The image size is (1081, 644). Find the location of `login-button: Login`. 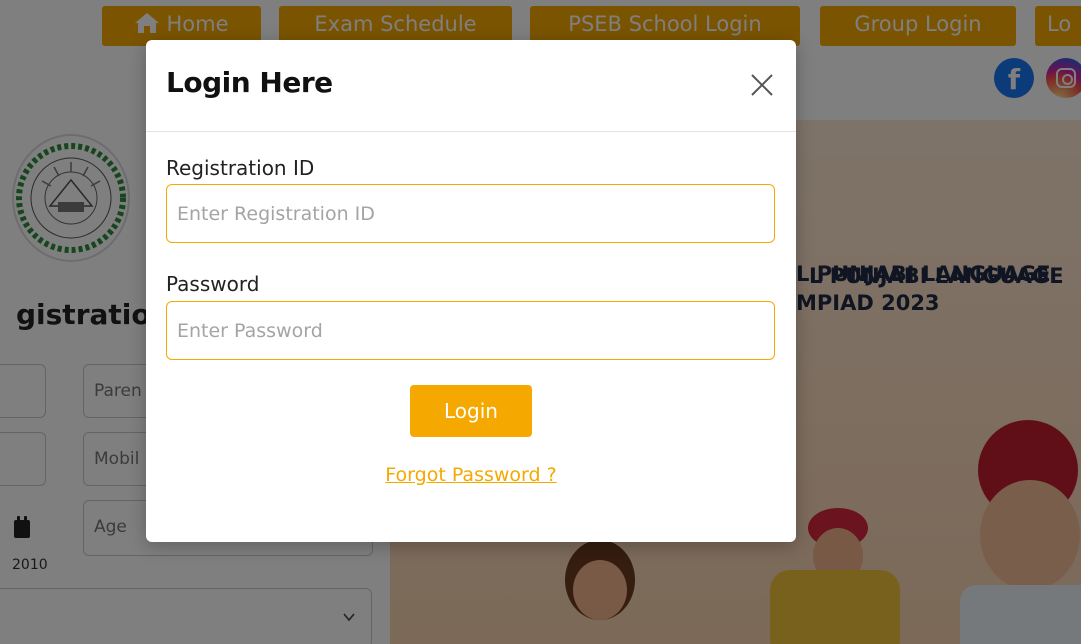

login-button: Login is located at coordinates (471, 411).